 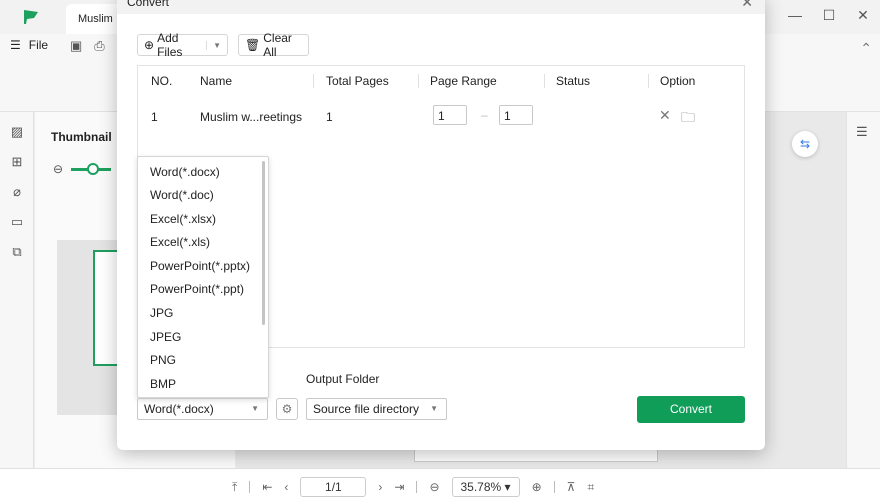 I want to click on file-menu: ☰ File, so click(x=29, y=45).